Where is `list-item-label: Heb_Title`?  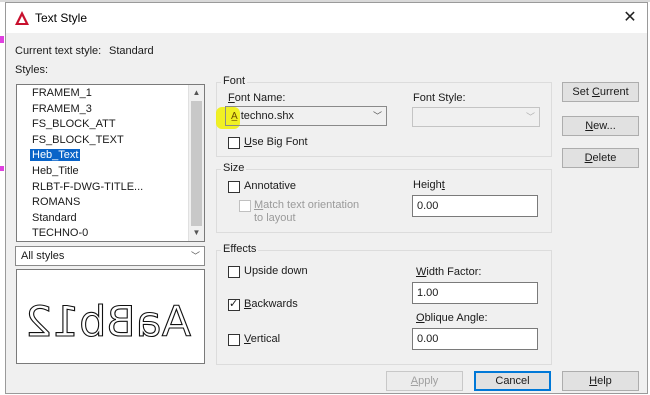
list-item-label: Heb_Title is located at coordinates (55, 170).